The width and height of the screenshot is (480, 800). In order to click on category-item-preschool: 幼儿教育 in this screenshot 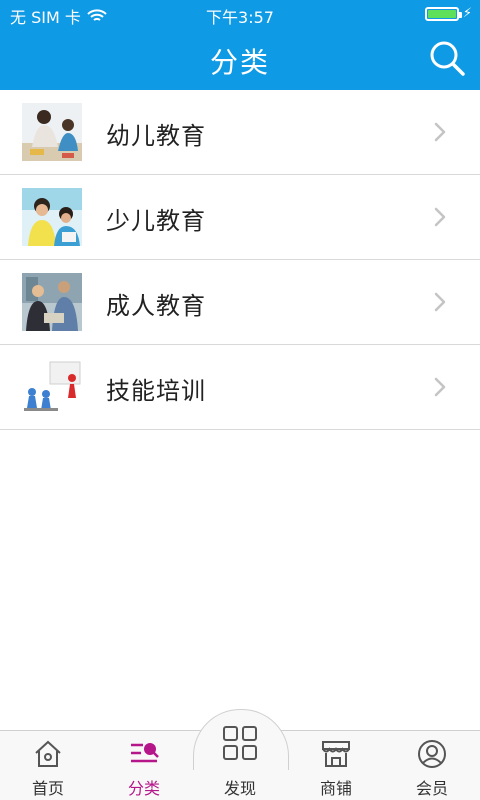, I will do `click(240, 132)`.